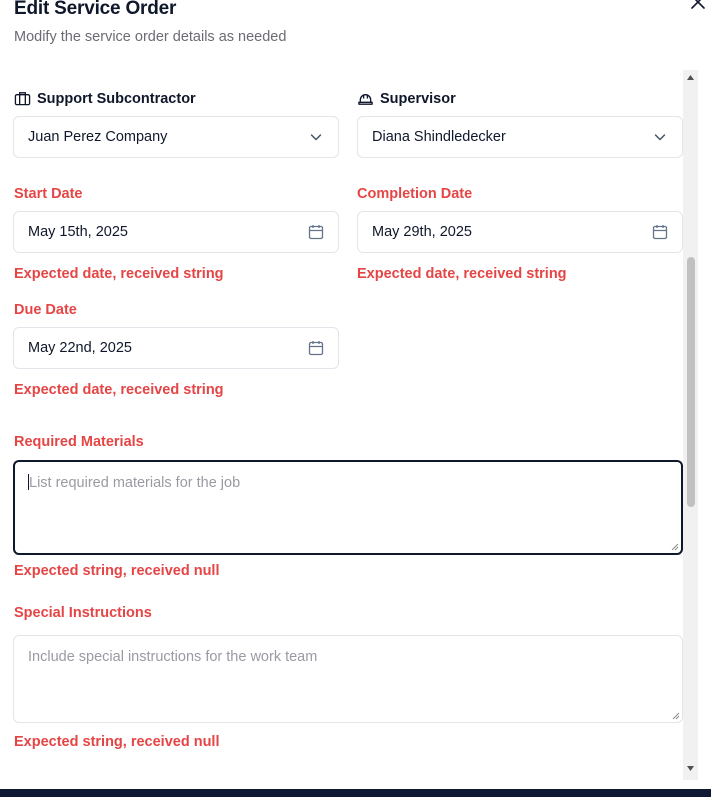 This screenshot has height=797, width=711. Describe the element at coordinates (45, 310) in the screenshot. I see `due-date-label: Due Date` at that location.